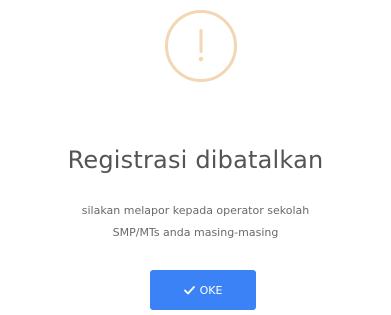 The width and height of the screenshot is (391, 315). I want to click on oke-button: OKE, so click(203, 290).